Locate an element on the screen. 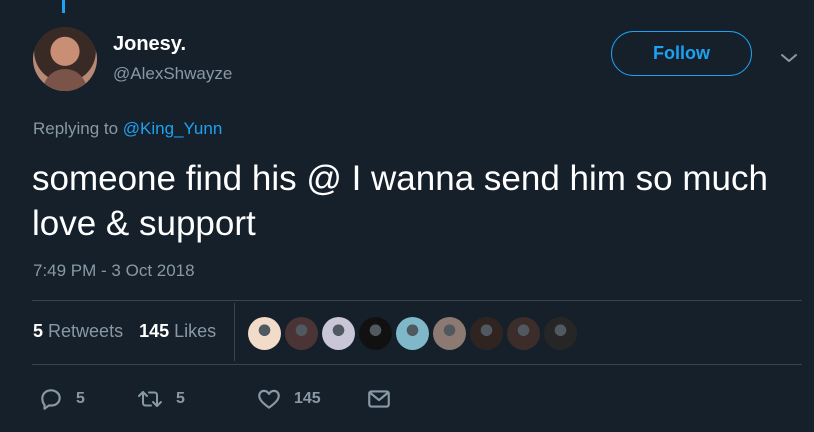 This screenshot has width=814, height=432. divider-top is located at coordinates (417, 300).